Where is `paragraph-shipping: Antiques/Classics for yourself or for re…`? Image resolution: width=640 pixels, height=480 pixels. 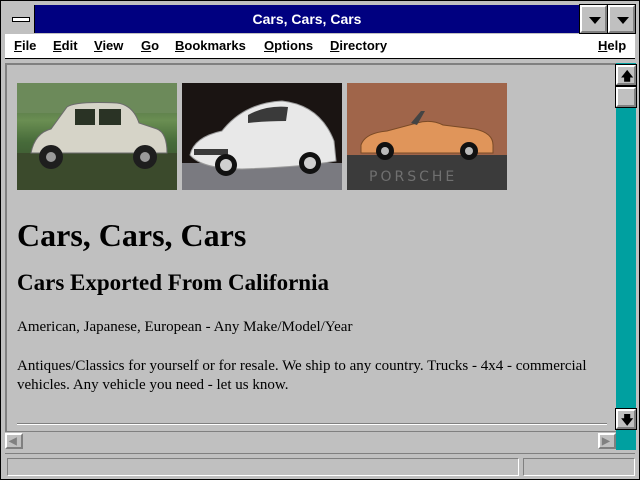
paragraph-shipping: Antiques/Classics for yourself or for re… is located at coordinates (302, 375).